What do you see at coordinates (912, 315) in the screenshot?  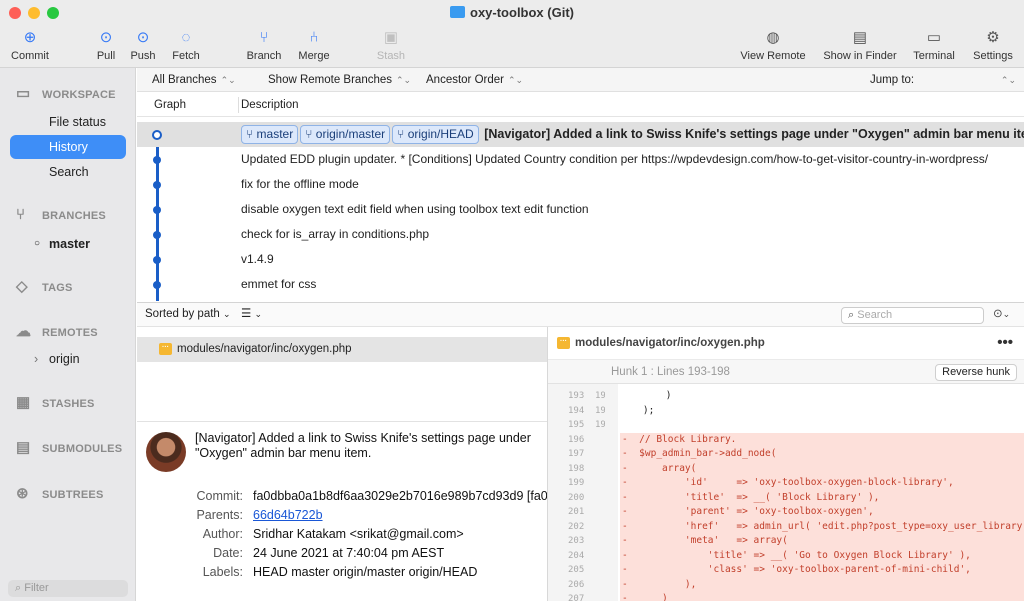 I see `search-input: ⌕ Search` at bounding box center [912, 315].